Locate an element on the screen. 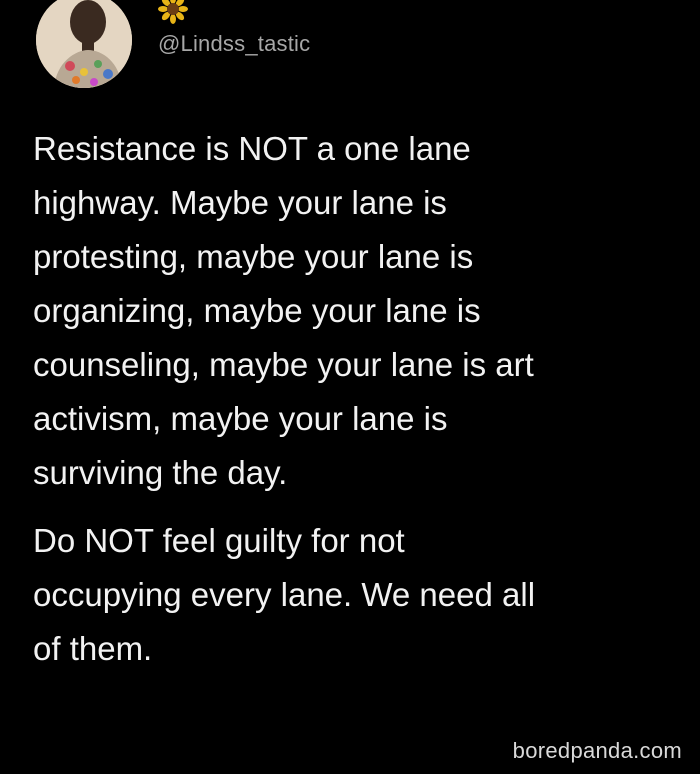  tweet-line: counseling, maybe your lane is art is located at coordinates (283, 364).